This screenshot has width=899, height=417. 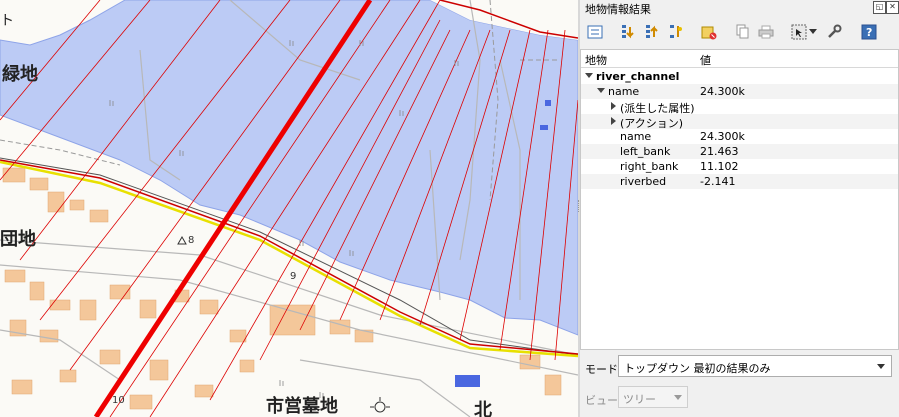 What do you see at coordinates (639, 399) in the screenshot?
I see `view-value: ツリー` at bounding box center [639, 399].